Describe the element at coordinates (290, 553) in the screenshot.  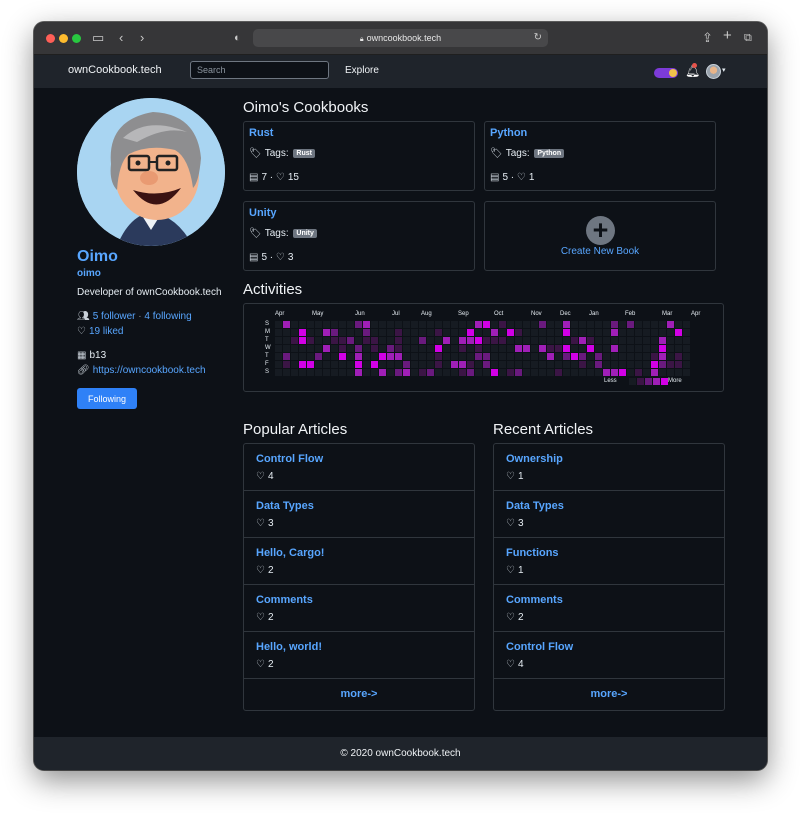
I see `article-title-link: Hello, Cargo!` at that location.